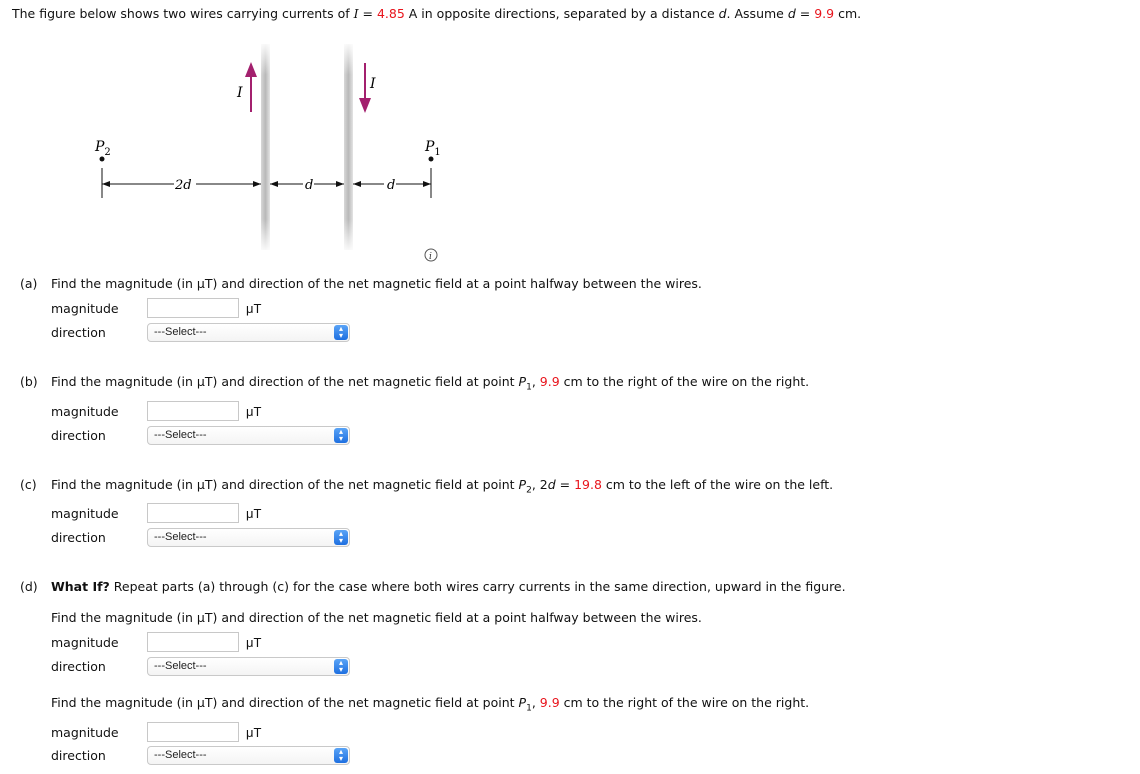 The height and width of the screenshot is (774, 1140). Describe the element at coordinates (248, 666) in the screenshot. I see `part-d1-direction-select: ---Select--- ▴ ▾` at that location.